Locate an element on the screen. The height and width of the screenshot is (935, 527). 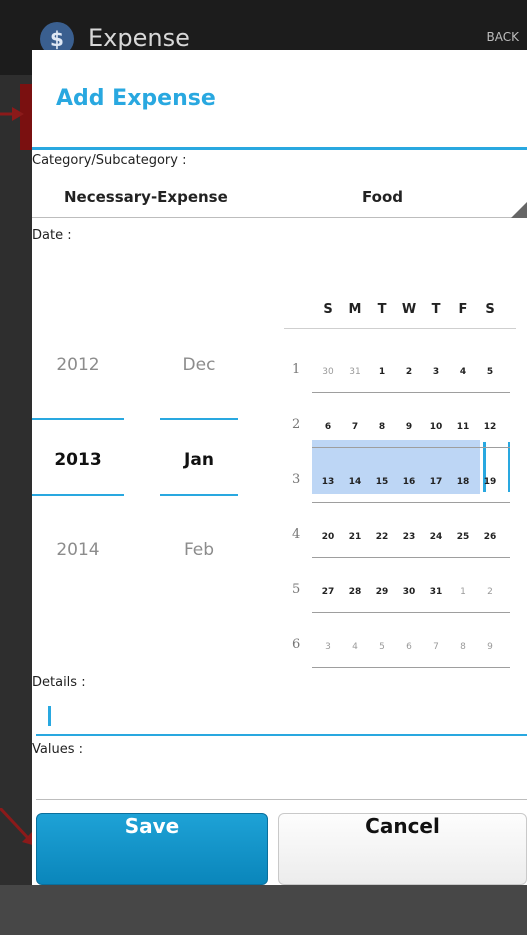
dialog-title: Add Expense is located at coordinates (136, 98).